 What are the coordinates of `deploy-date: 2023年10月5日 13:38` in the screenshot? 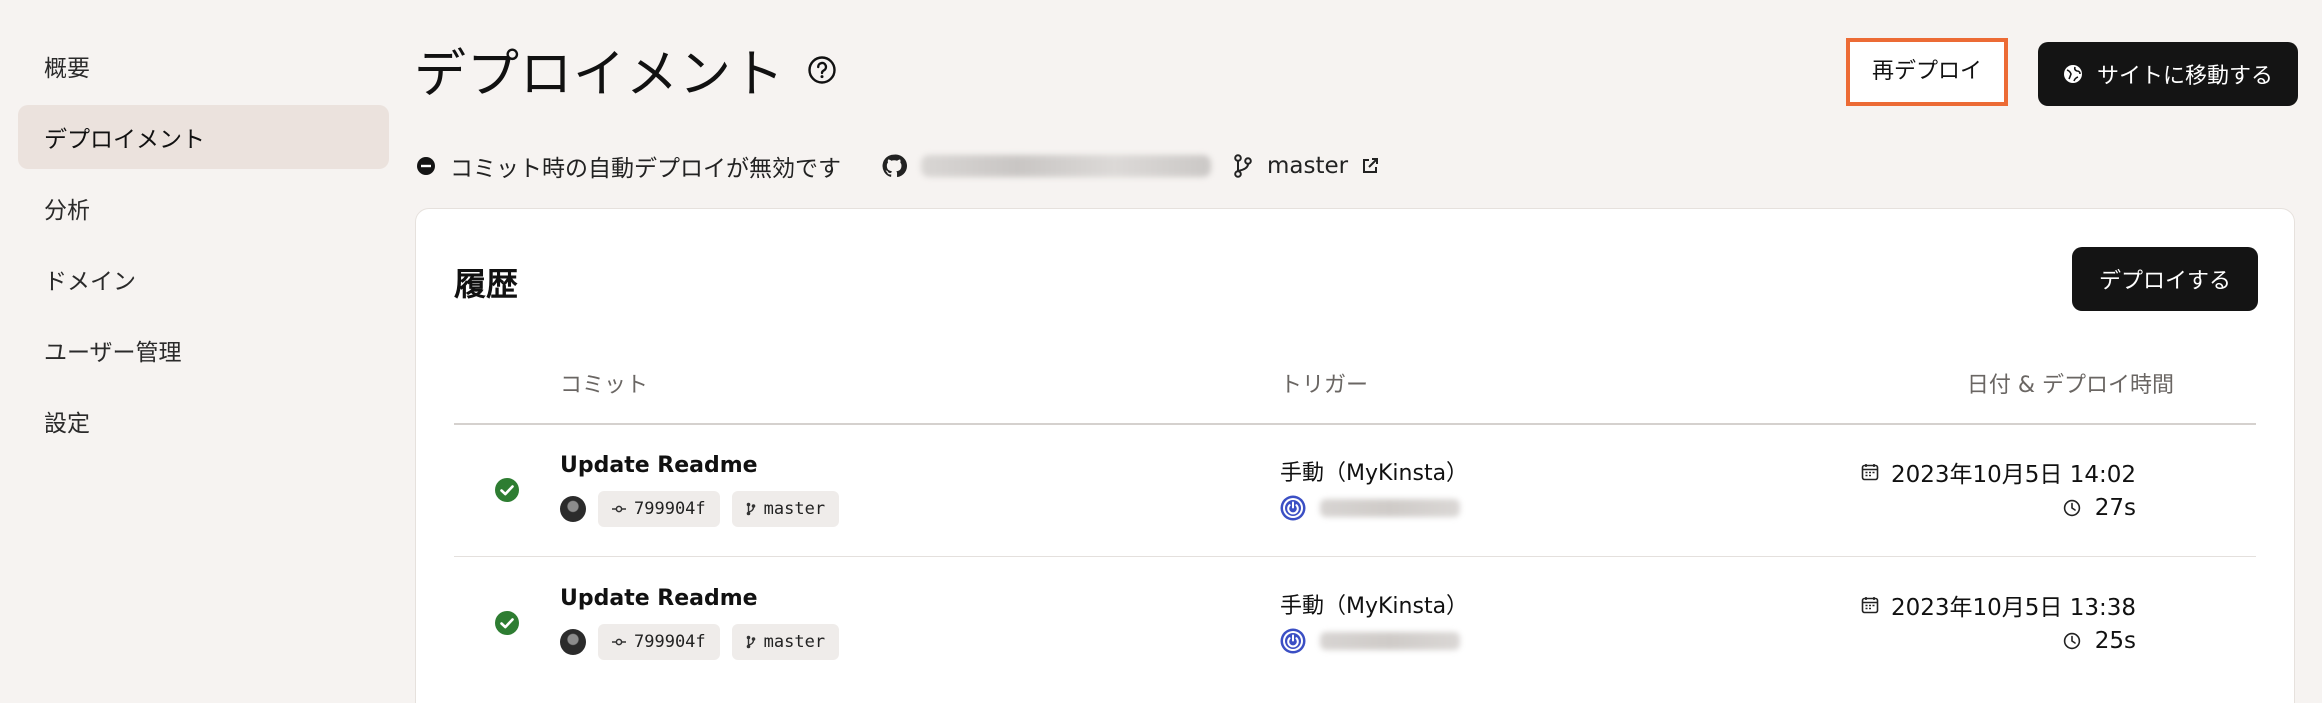 It's located at (1998, 605).